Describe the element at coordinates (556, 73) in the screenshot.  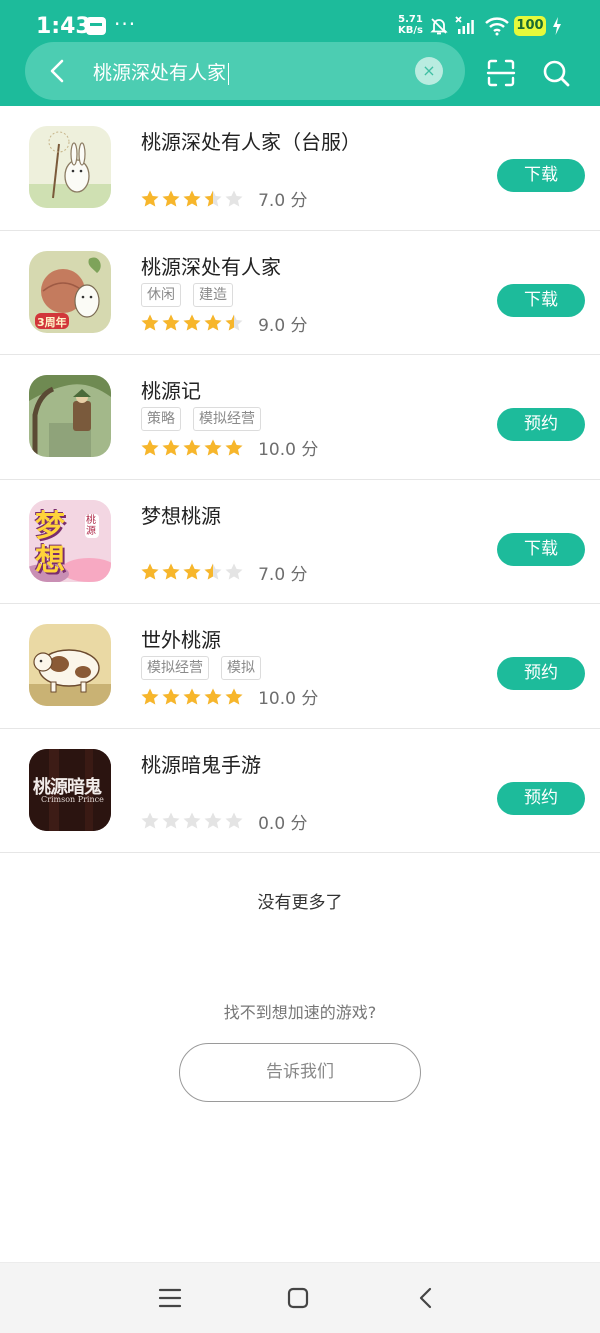
I see `search-icon` at that location.